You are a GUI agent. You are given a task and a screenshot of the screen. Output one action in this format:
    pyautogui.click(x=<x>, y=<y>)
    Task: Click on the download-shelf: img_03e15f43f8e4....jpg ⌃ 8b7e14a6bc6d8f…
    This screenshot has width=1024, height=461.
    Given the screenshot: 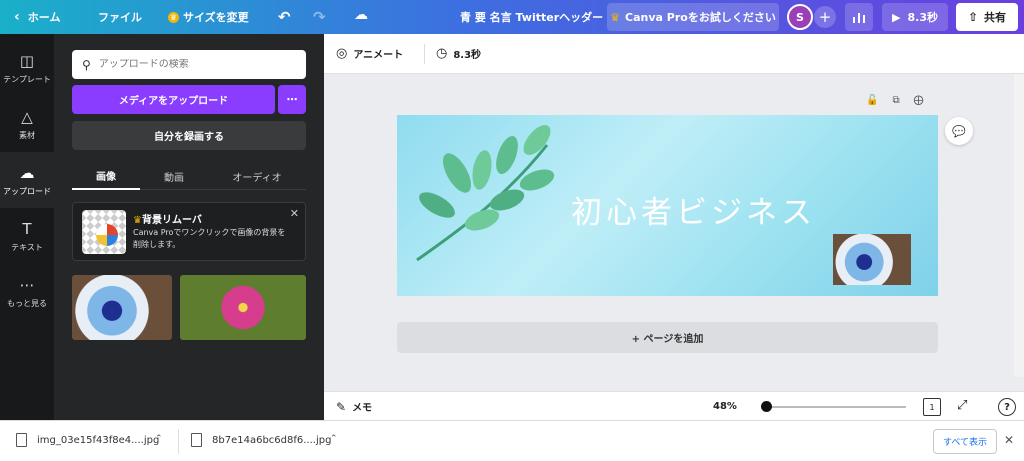 What is the action you would take?
    pyautogui.click(x=512, y=440)
    